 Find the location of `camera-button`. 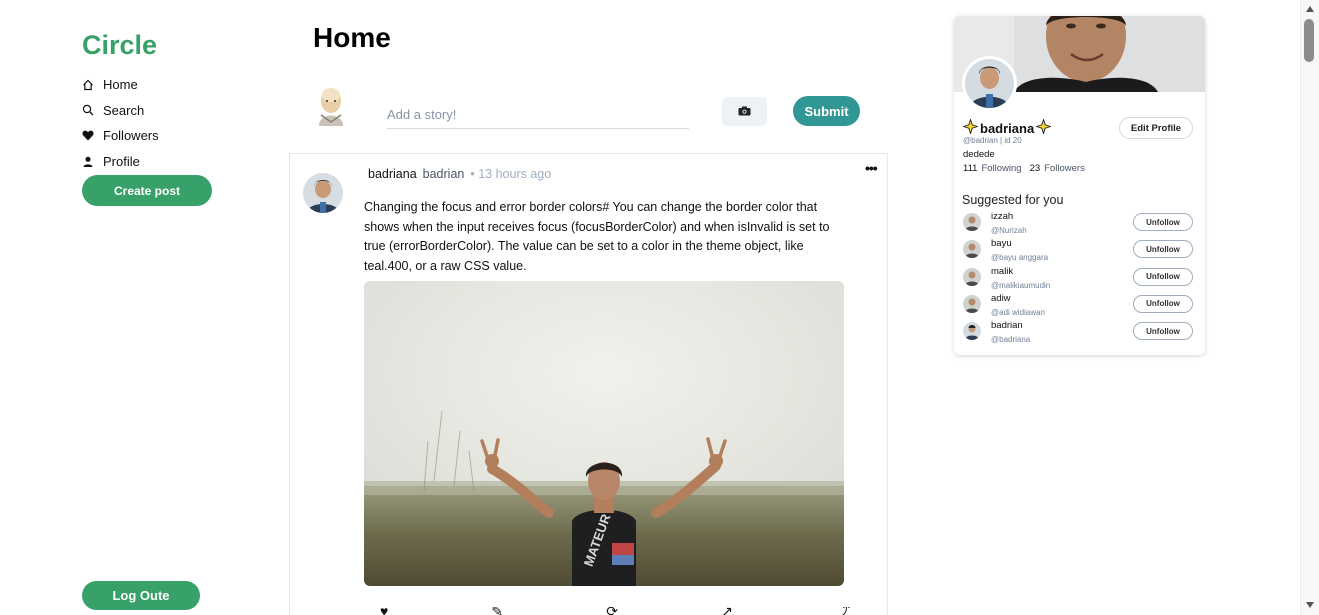

camera-button is located at coordinates (744, 111).